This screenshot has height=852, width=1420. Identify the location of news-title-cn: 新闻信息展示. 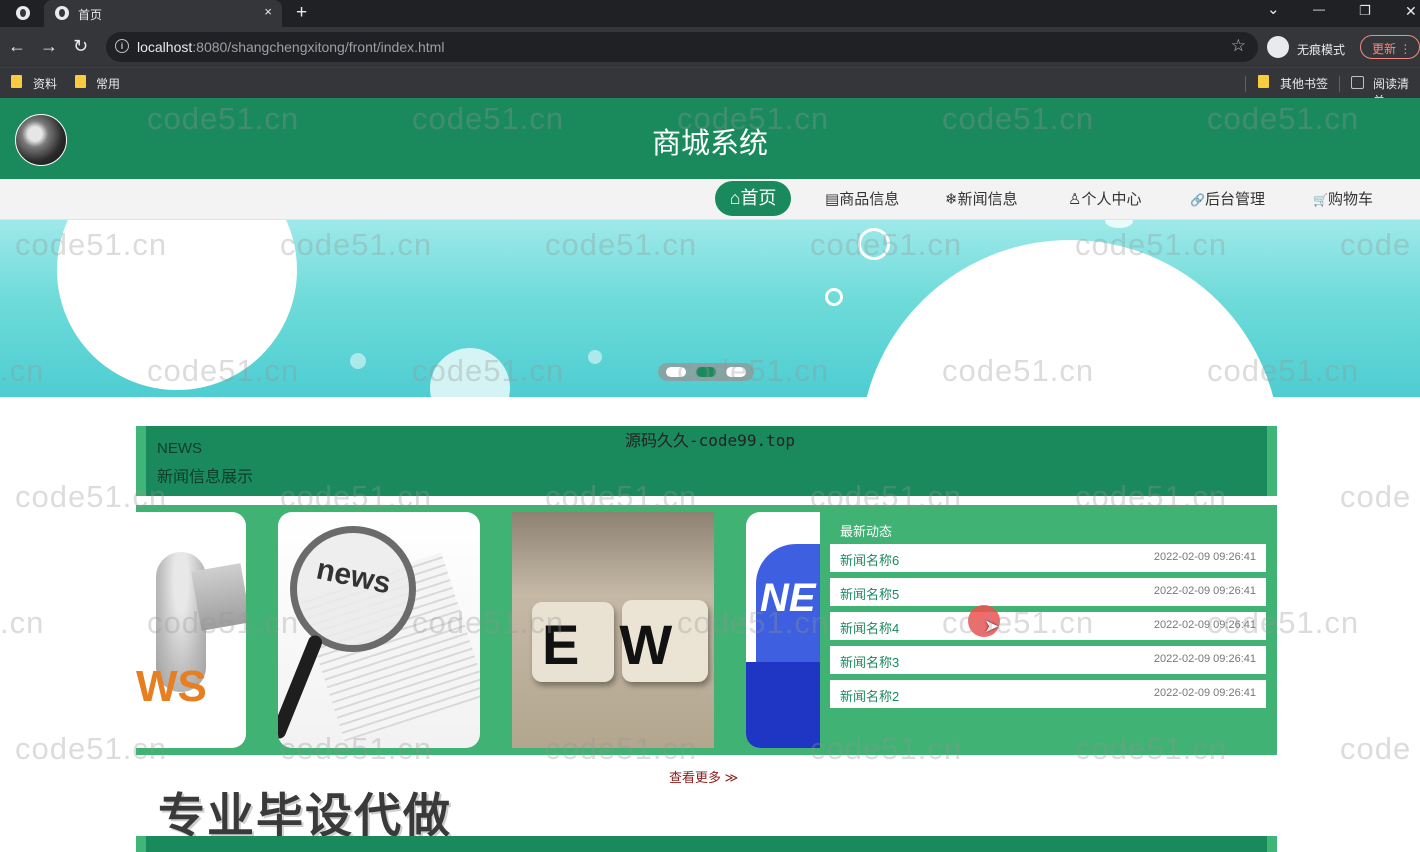
(205, 477).